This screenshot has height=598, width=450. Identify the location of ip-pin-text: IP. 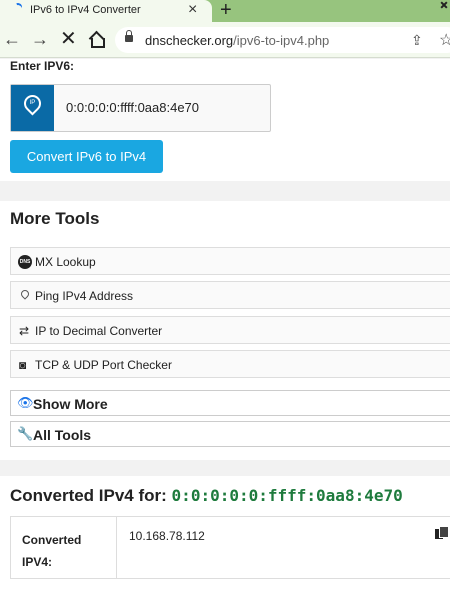
(32, 102).